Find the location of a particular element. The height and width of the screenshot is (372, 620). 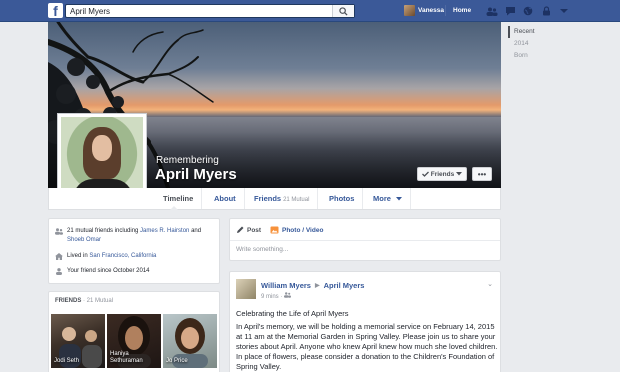

lock-icon is located at coordinates (546, 11).